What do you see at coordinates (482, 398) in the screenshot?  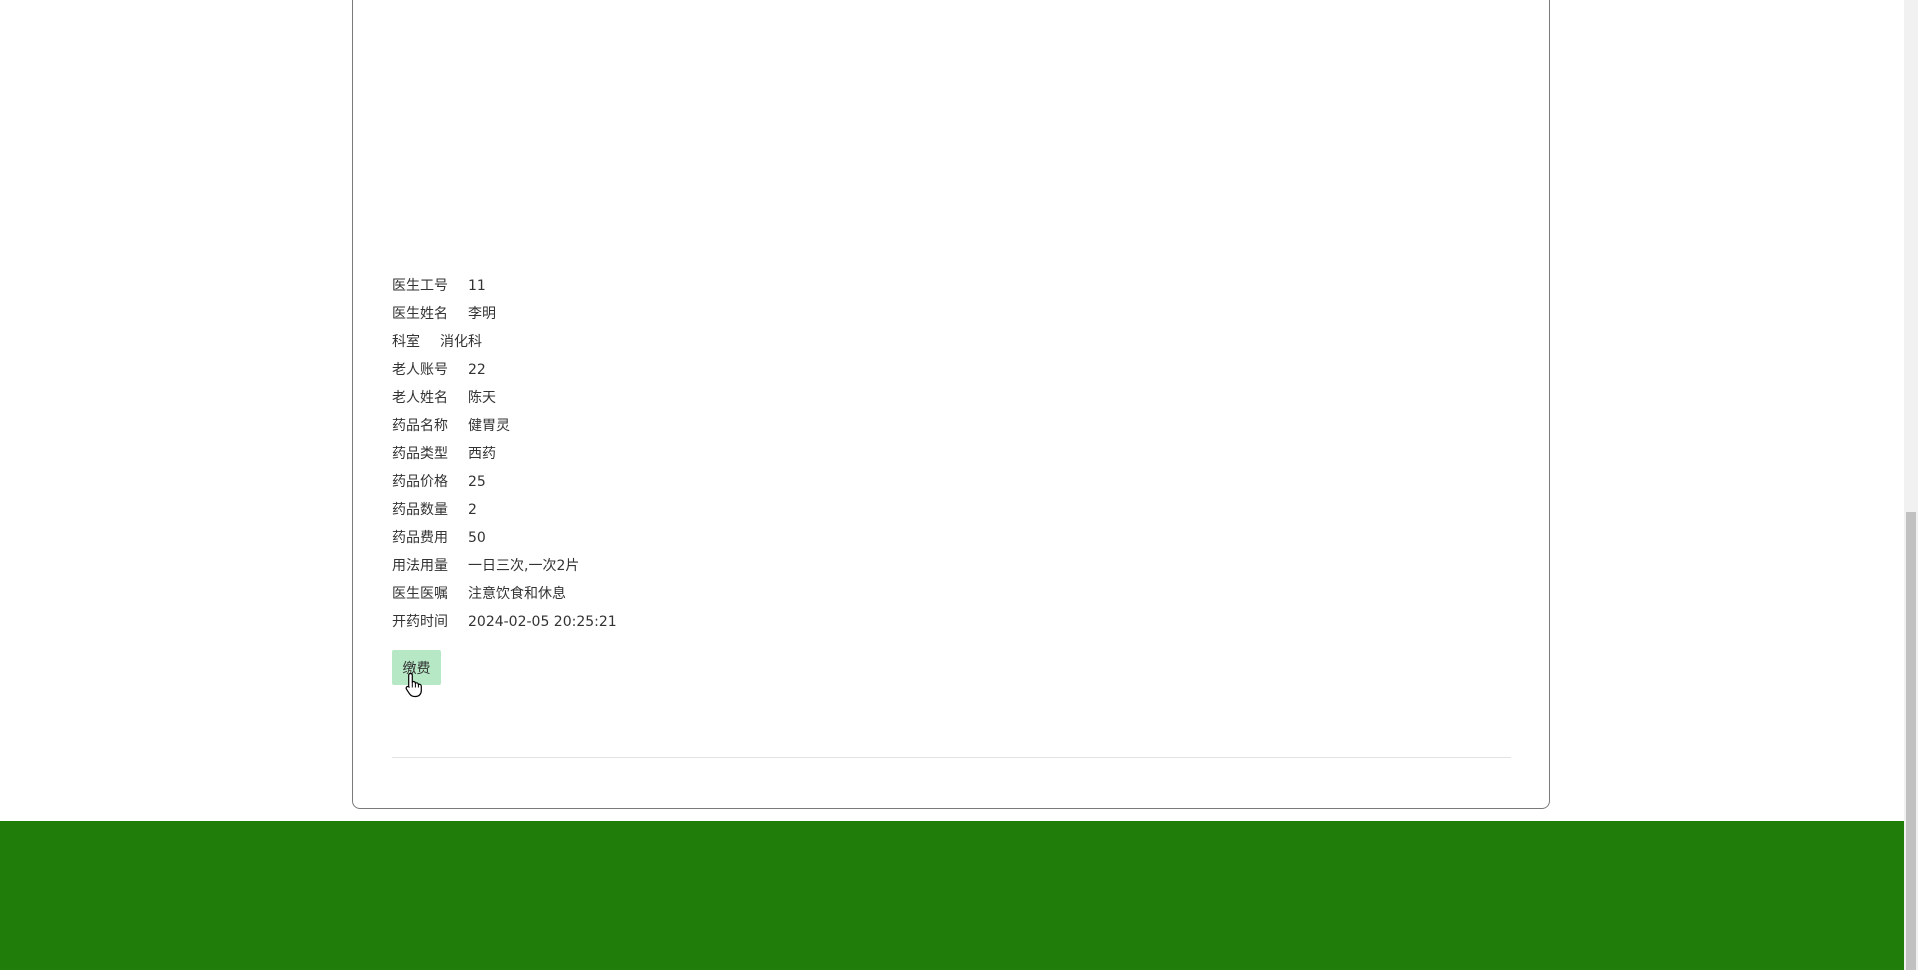 I see `detail-value: 陈天` at bounding box center [482, 398].